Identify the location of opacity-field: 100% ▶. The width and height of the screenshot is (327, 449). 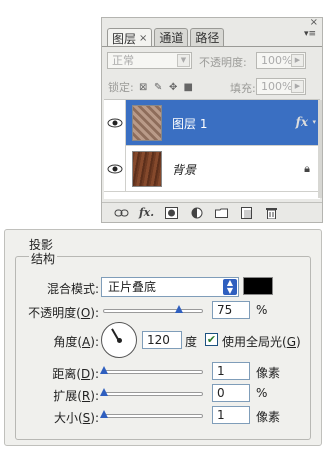
(281, 60).